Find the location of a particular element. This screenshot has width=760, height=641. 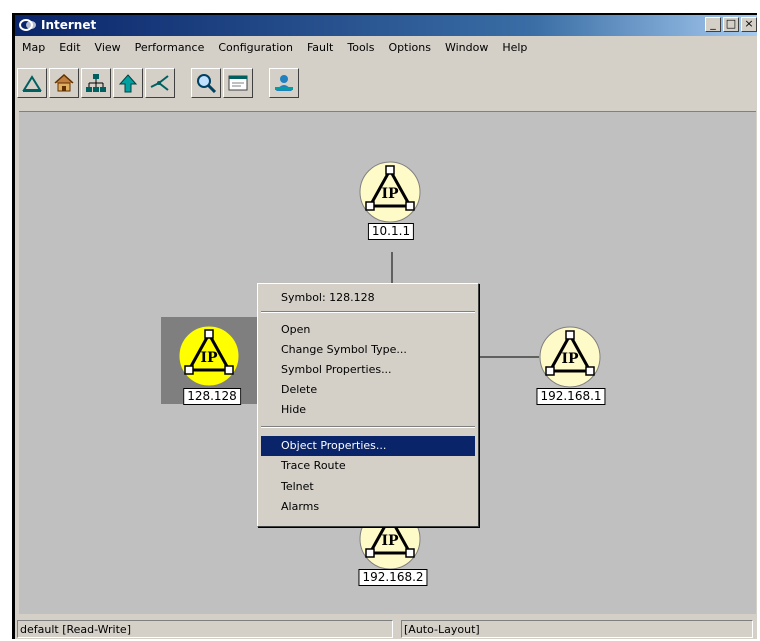

minimize-button: _ is located at coordinates (713, 24).